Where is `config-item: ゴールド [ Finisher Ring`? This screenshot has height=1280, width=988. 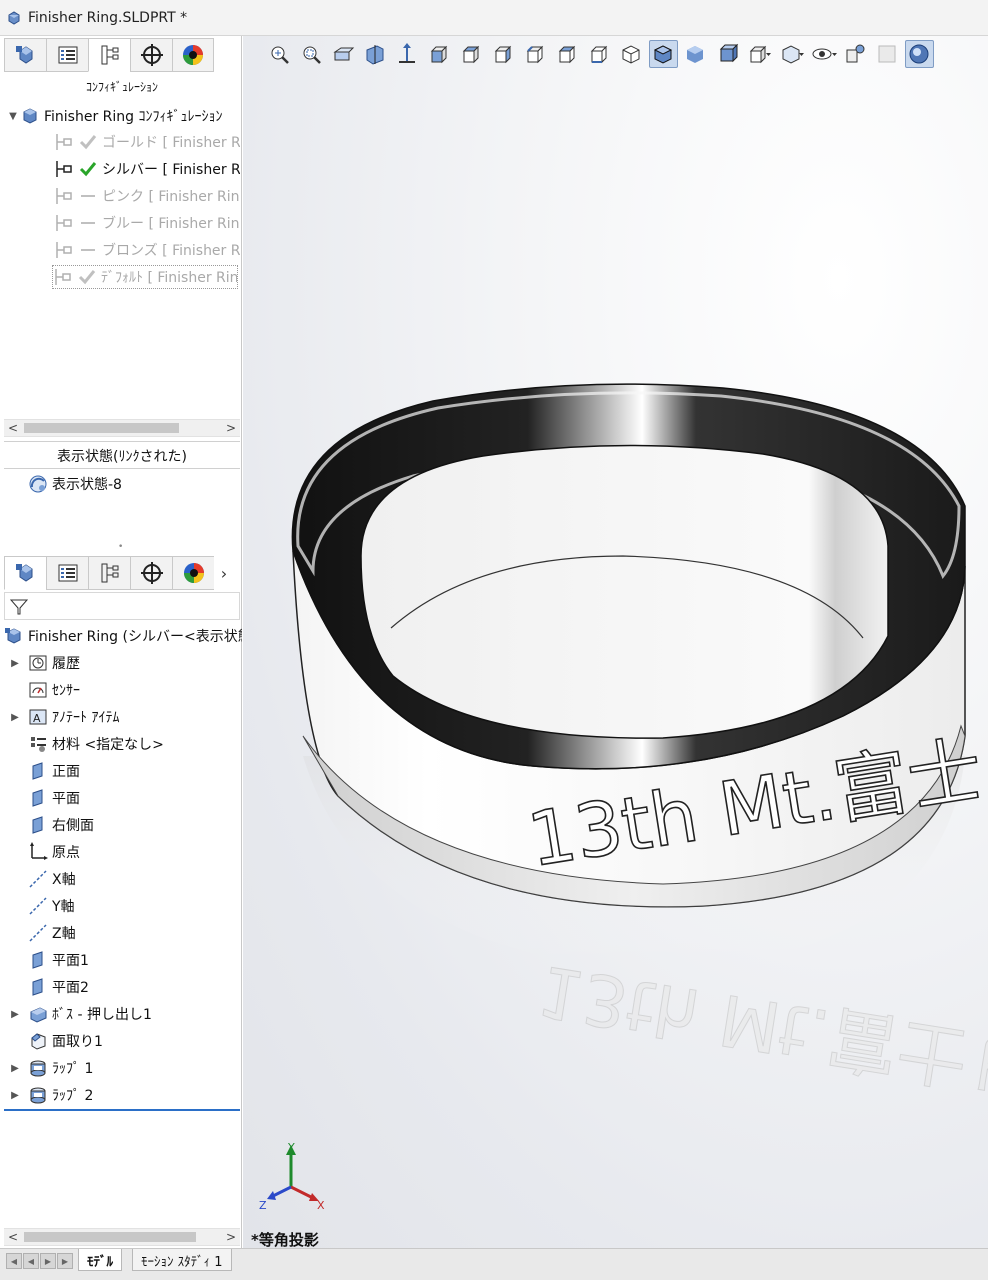 config-item: ゴールド [ Finisher Ring is located at coordinates (147, 142).